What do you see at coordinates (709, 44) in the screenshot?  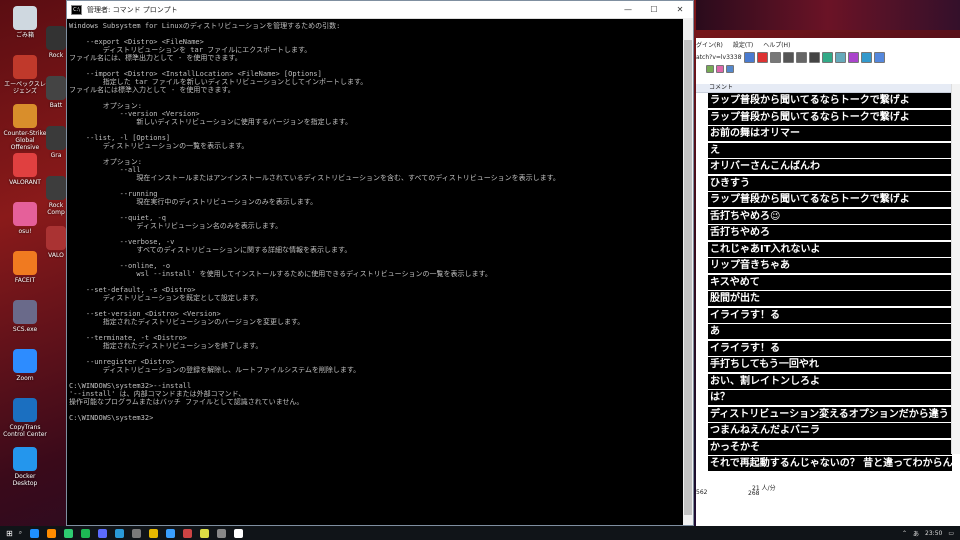 I see `menu-item: グイン(R)` at bounding box center [709, 44].